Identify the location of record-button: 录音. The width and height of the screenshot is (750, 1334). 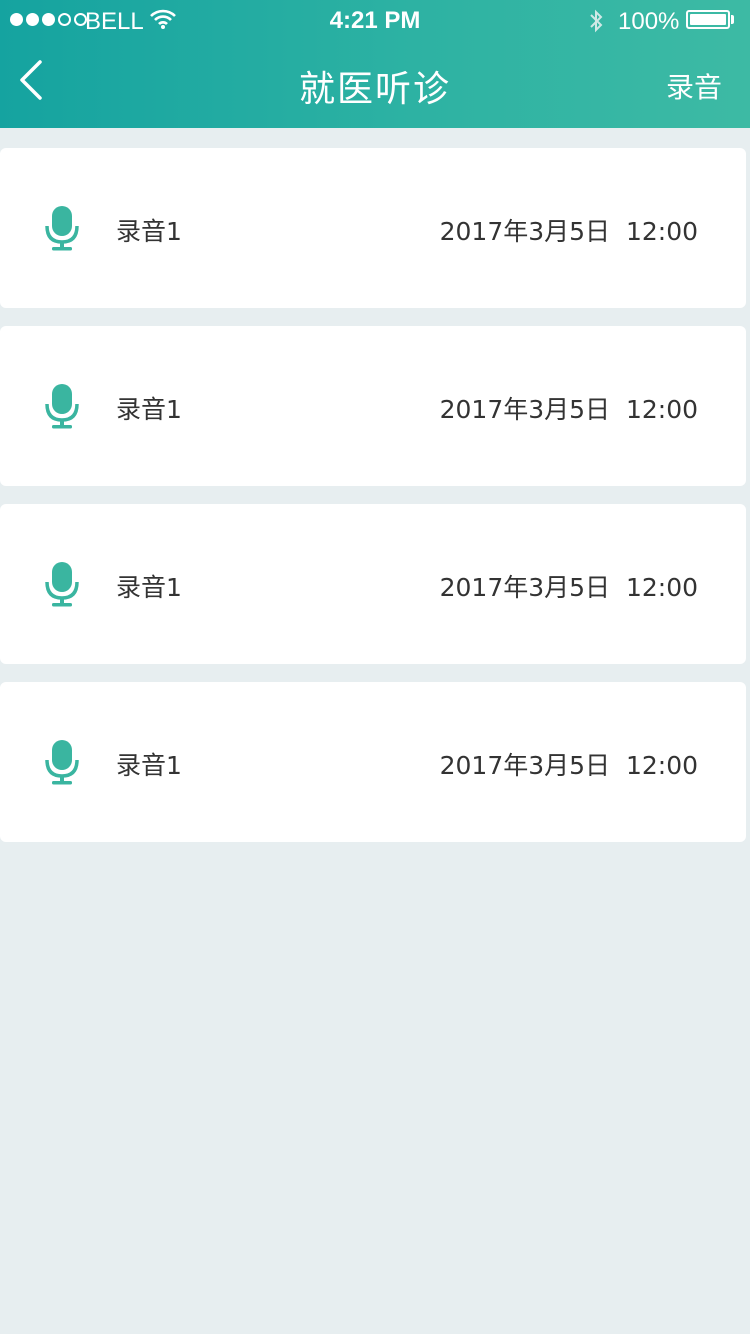
(694, 86).